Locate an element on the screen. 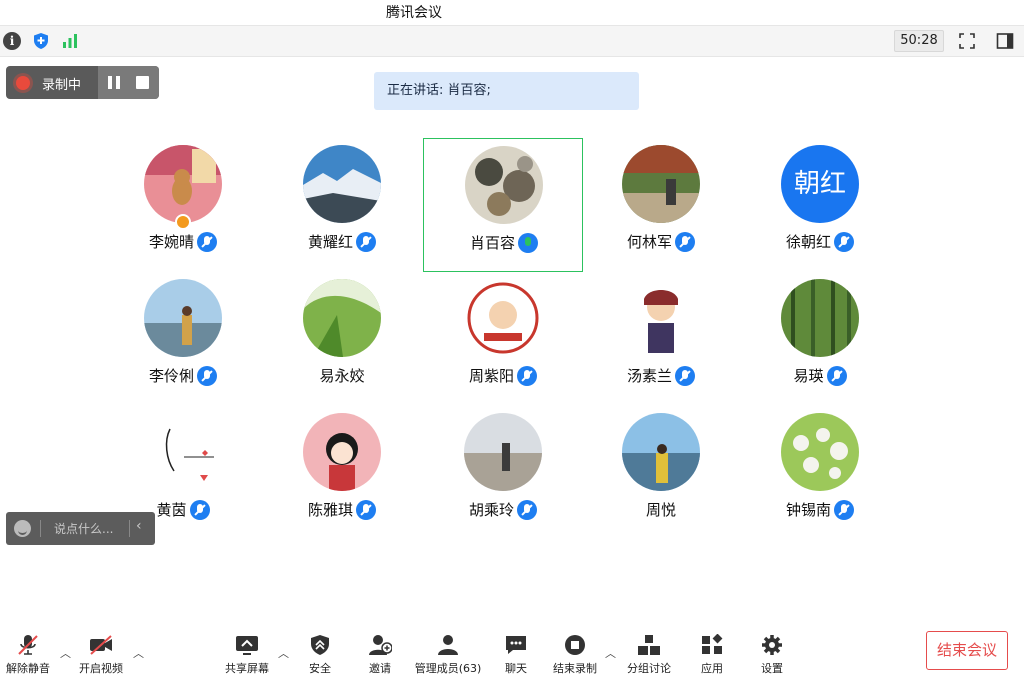 The width and height of the screenshot is (1024, 676). breakout-rooms-button: 分组讨论 is located at coordinates (649, 650).